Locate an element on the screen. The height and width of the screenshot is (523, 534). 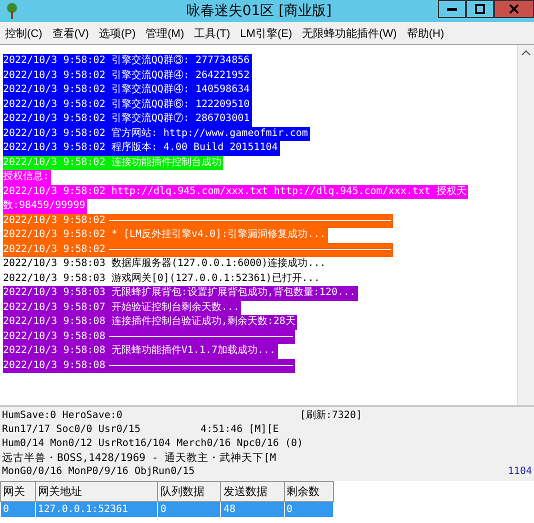
menu-item: 帮助(H) is located at coordinates (426, 33).